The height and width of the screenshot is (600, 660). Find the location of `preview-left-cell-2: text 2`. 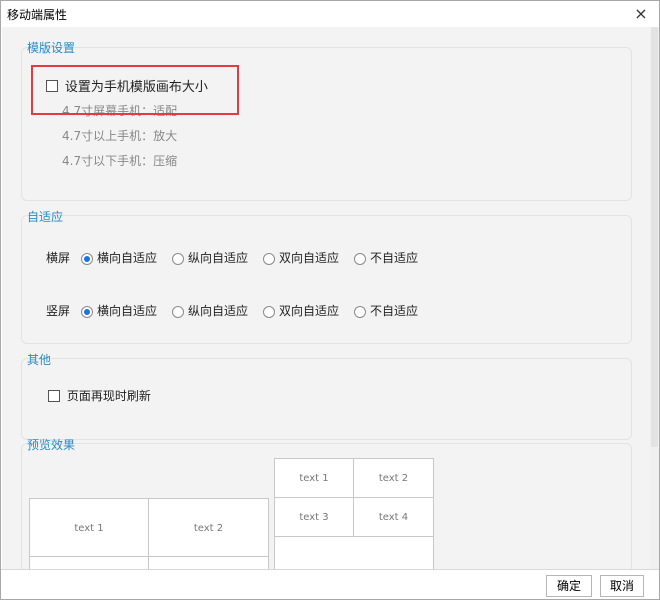

preview-left-cell-2: text 2 is located at coordinates (208, 527).